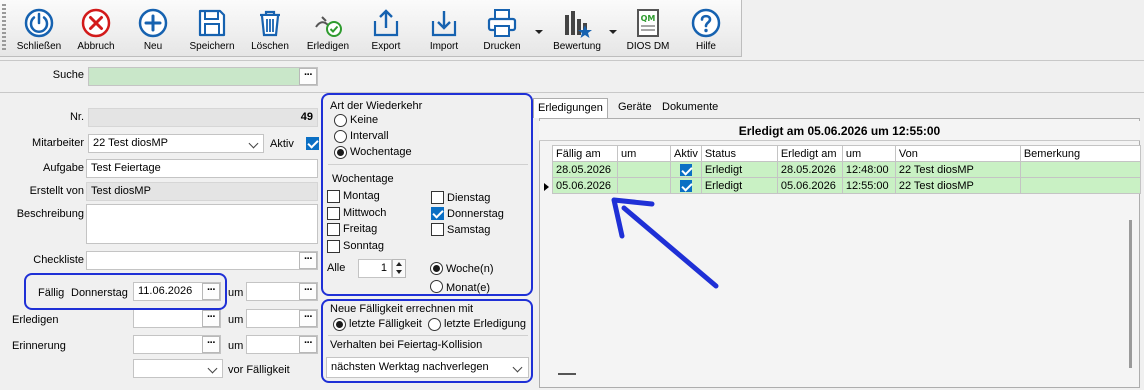 This screenshot has width=1144, height=390. Describe the element at coordinates (648, 46) in the screenshot. I see `dios-dm-button-label: DIOS DM` at that location.